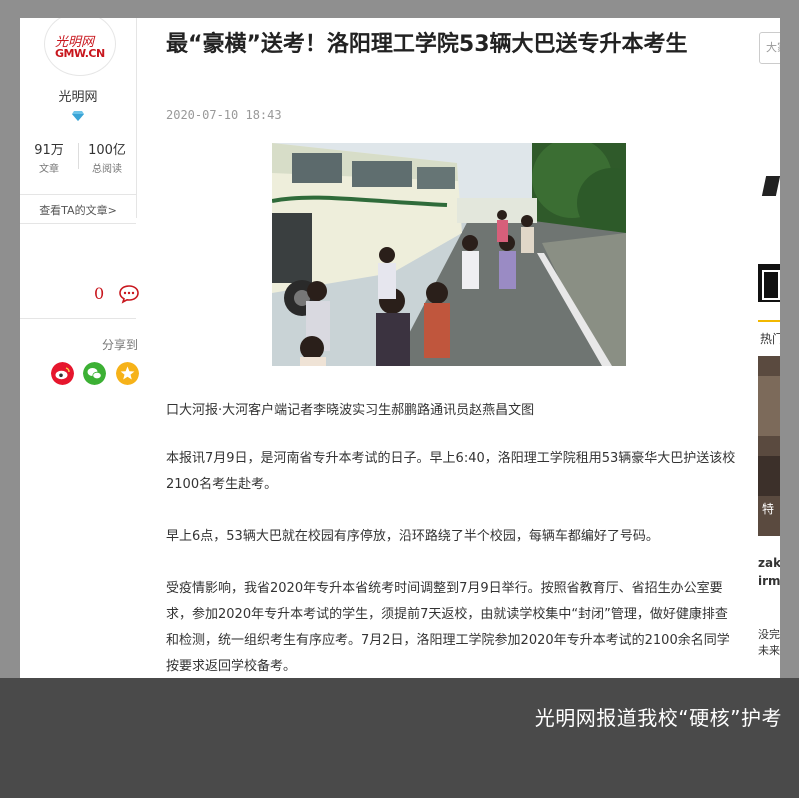 The width and height of the screenshot is (799, 798). I want to click on hot-tab-label: 热门, so click(770, 338).